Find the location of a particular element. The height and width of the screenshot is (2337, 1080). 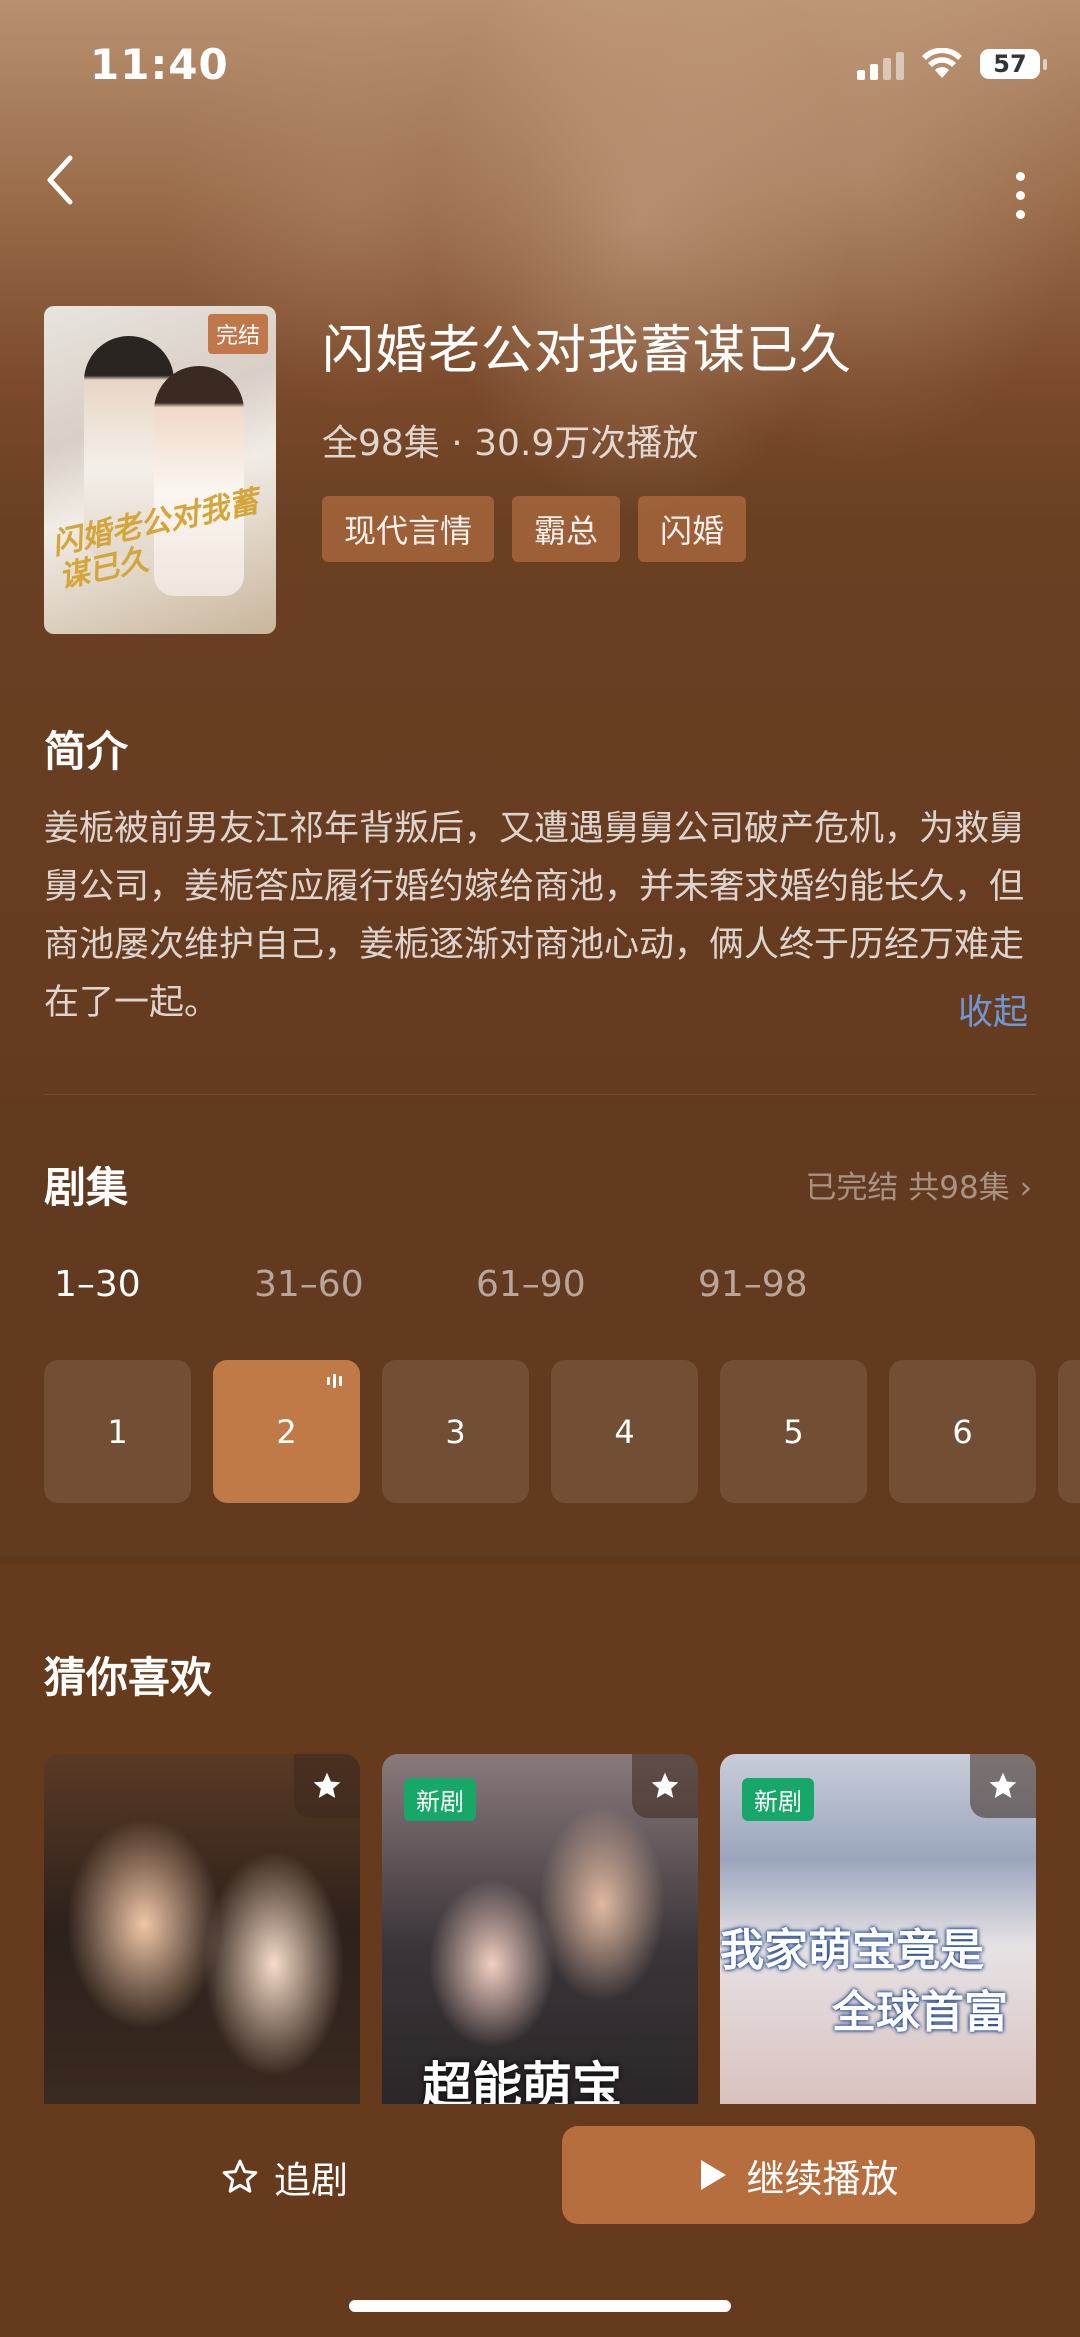

card-title-art: 超能萌宝 is located at coordinates (522, 2080).